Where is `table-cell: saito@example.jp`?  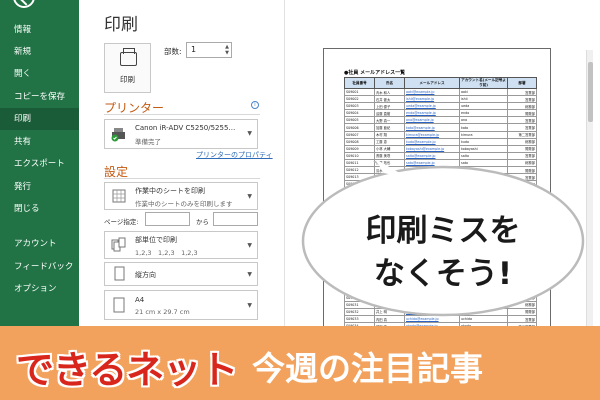 table-cell: saito@example.jp is located at coordinates (432, 155).